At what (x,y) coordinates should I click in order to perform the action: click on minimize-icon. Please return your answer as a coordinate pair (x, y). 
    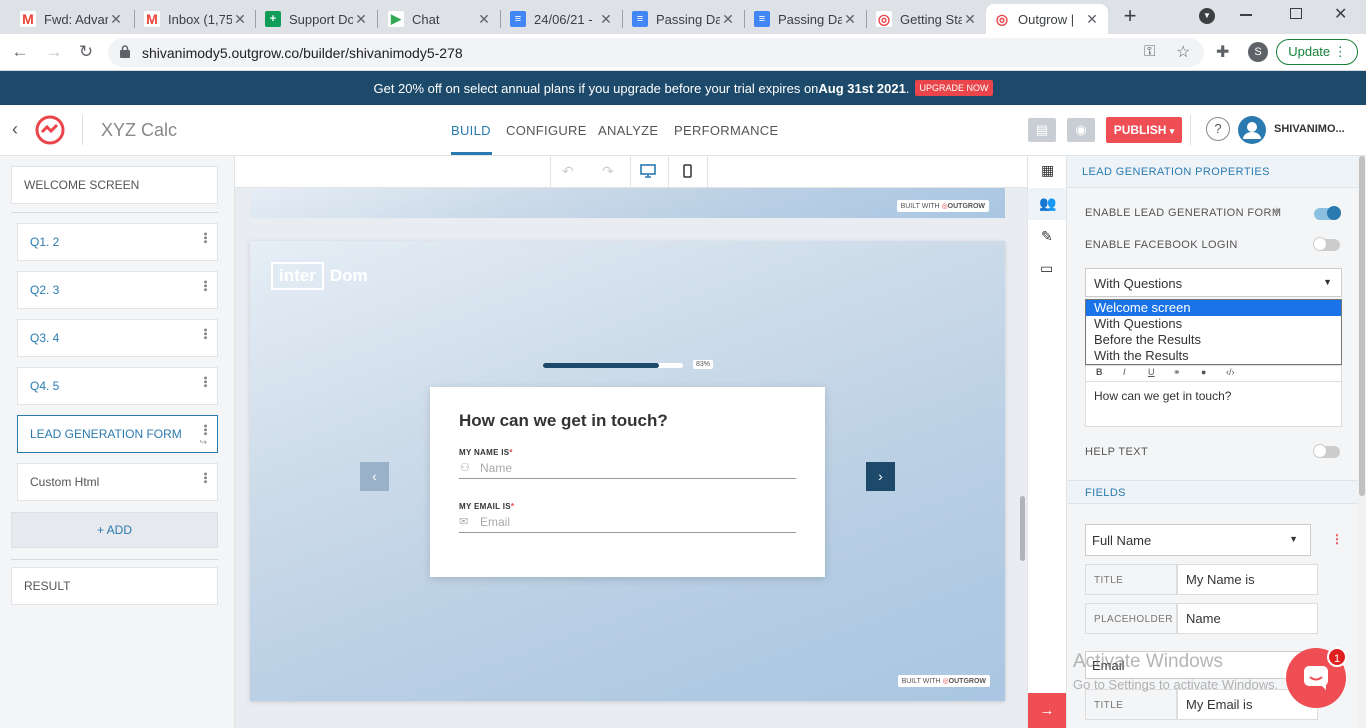
    Looking at the image, I should click on (1246, 15).